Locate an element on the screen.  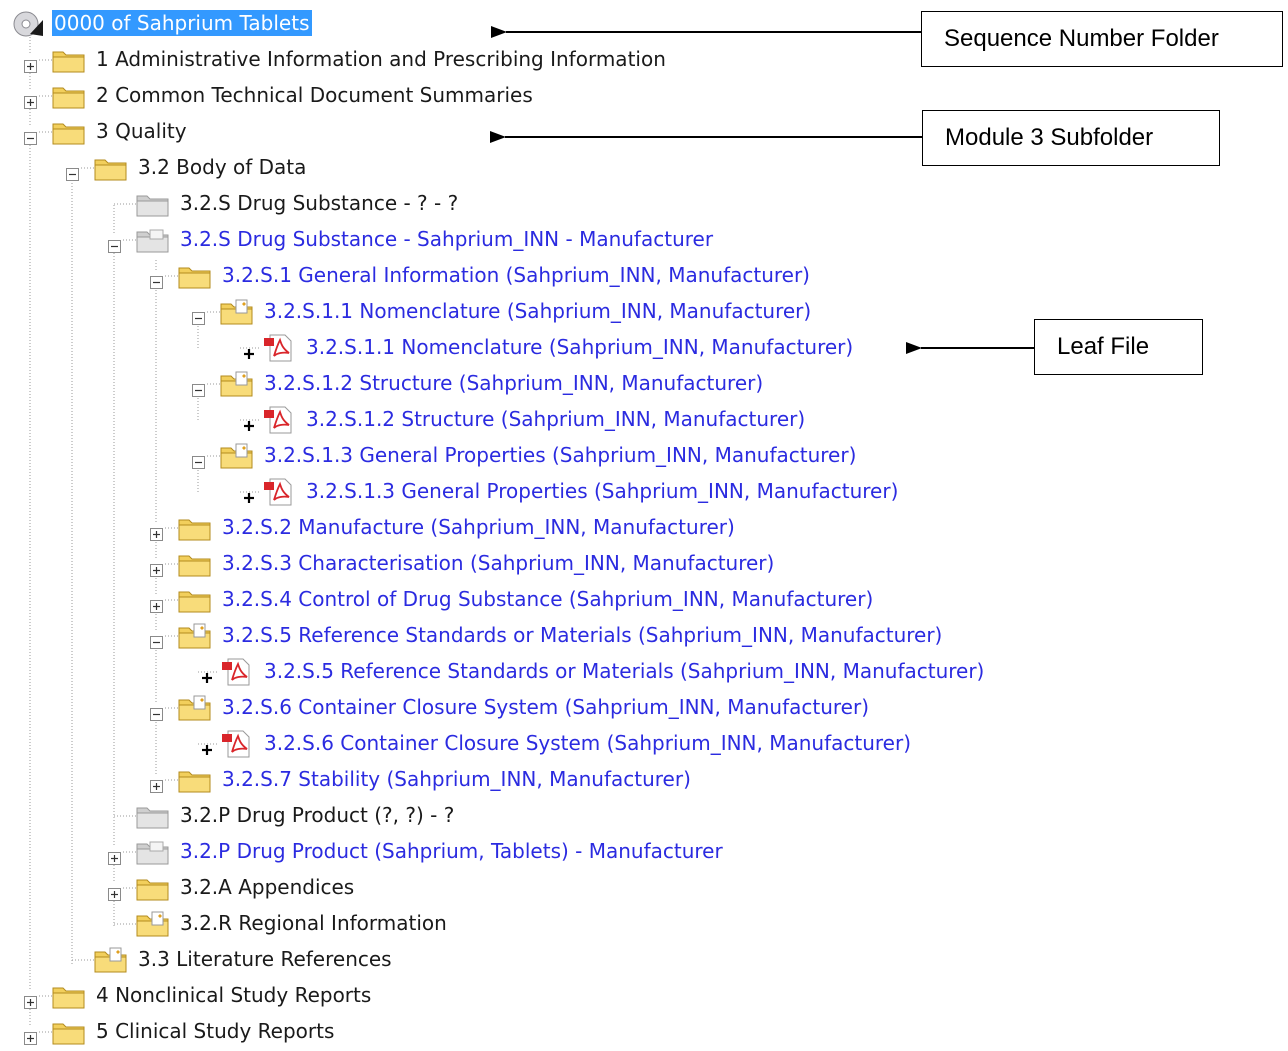
callout-sequence-text: Sequence Number Folder is located at coordinates (1081, 38).